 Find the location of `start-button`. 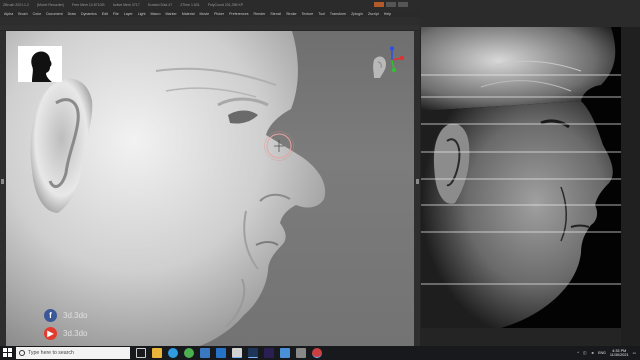

start-button is located at coordinates (8, 353).